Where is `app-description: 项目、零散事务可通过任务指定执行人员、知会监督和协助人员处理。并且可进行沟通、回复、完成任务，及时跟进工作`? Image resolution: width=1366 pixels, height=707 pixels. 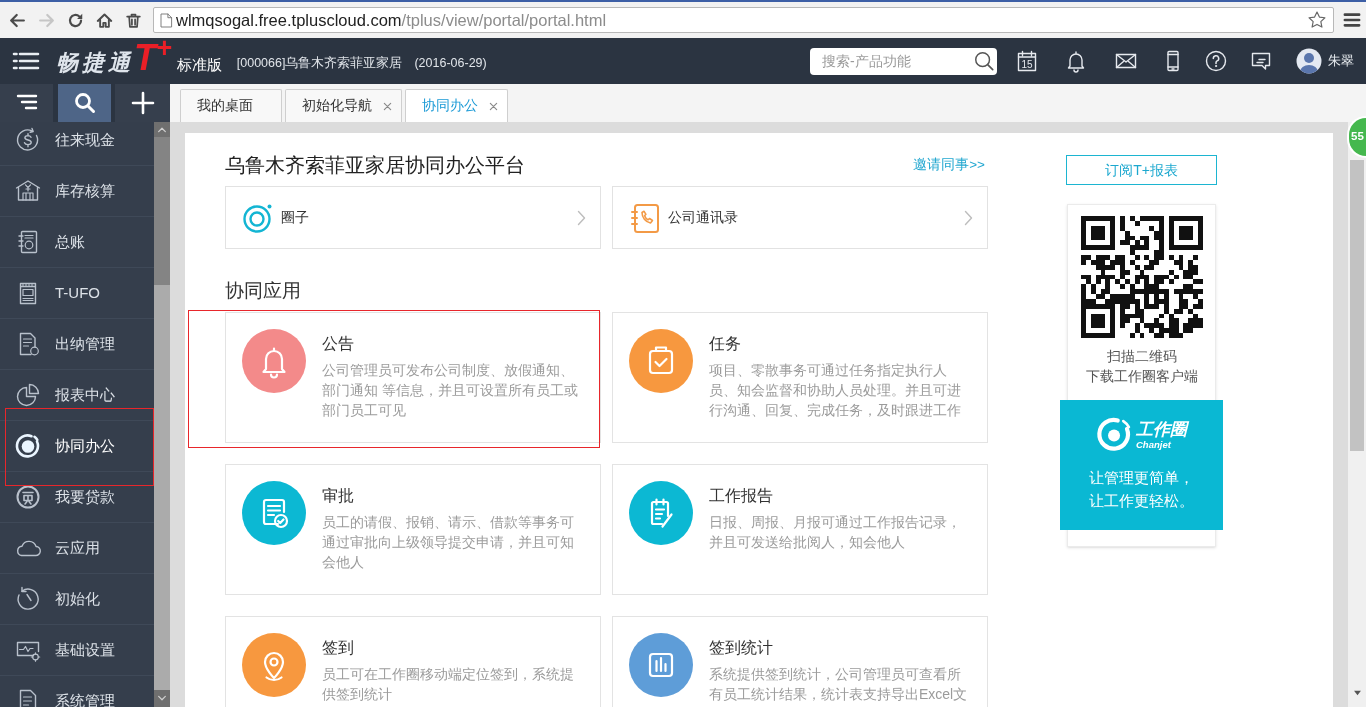
app-description: 项目、零散事务可通过任务指定执行人员、知会监督和协助人员处理。并且可进行沟通、回复、完成任务，及时跟进工作 is located at coordinates (835, 390).